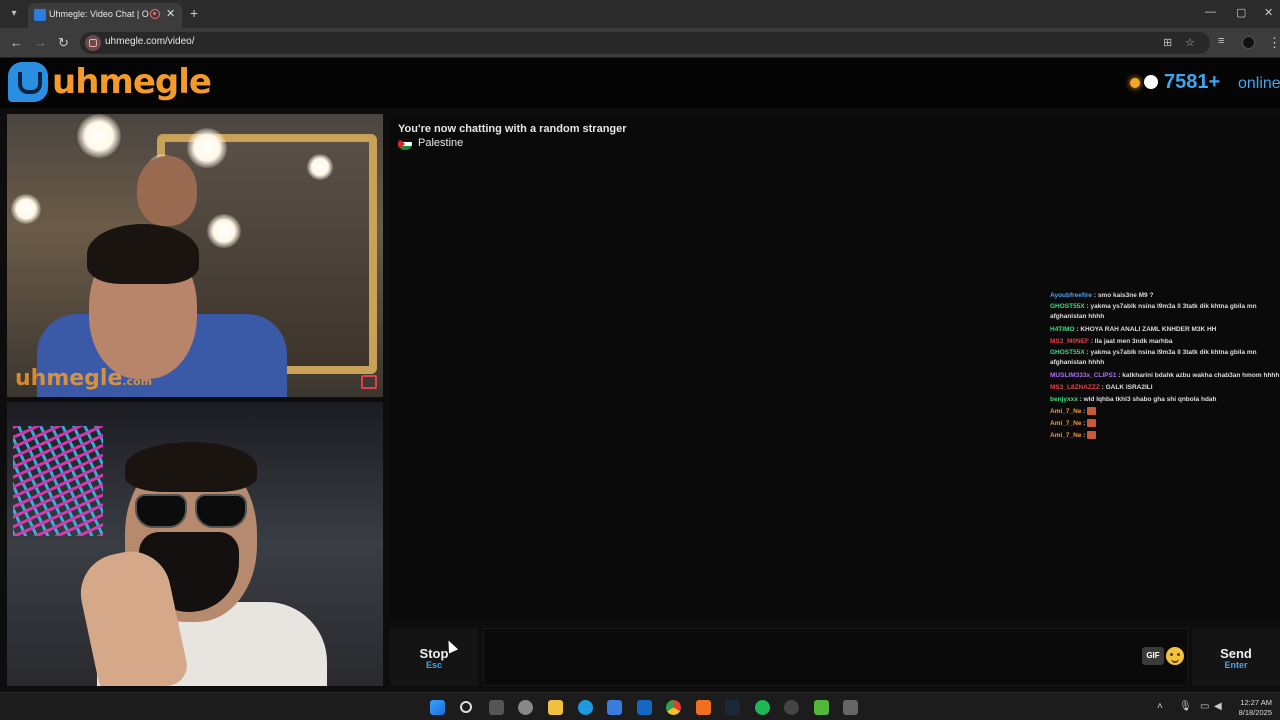  Describe the element at coordinates (1127, 387) in the screenshot. I see `chat-message-text: : GALK ISRA2ILI` at that location.